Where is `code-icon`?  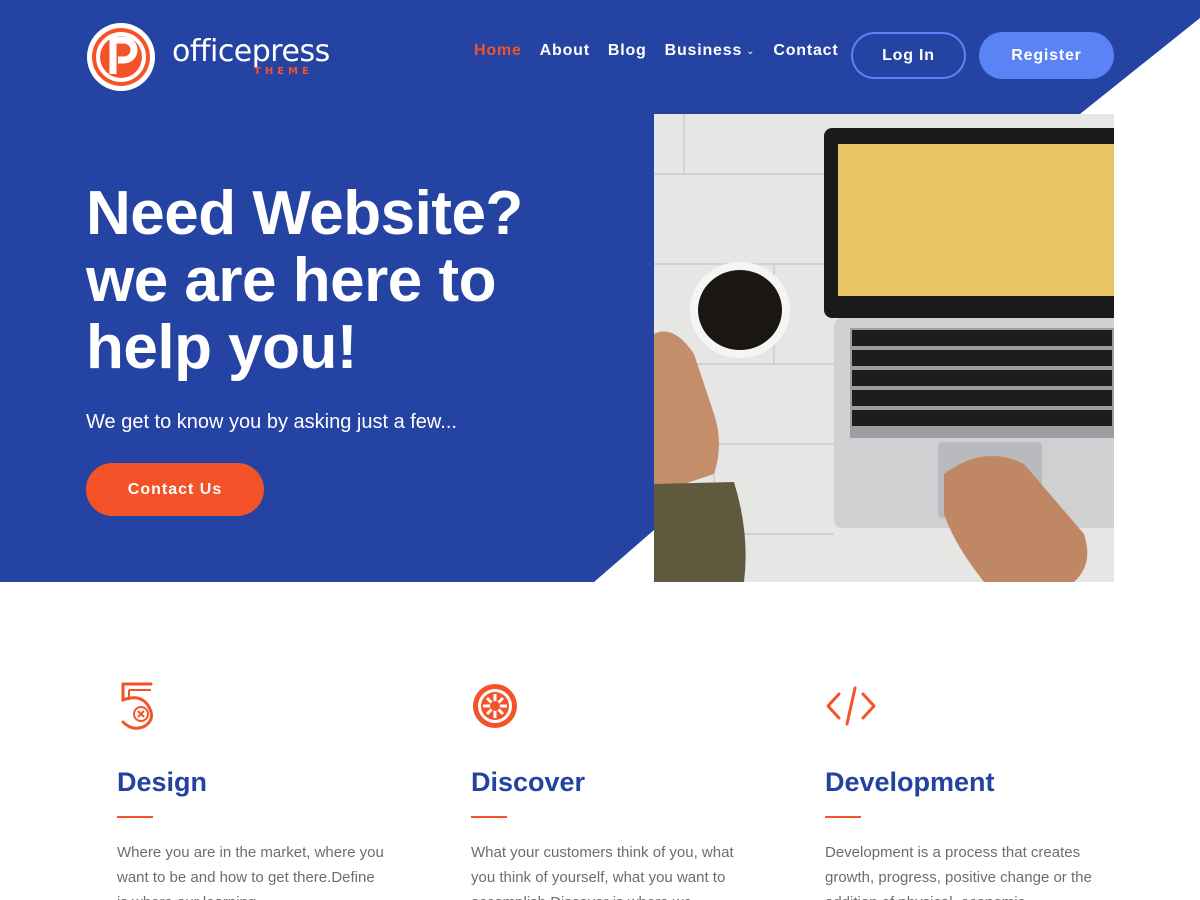
code-icon is located at coordinates (851, 706).